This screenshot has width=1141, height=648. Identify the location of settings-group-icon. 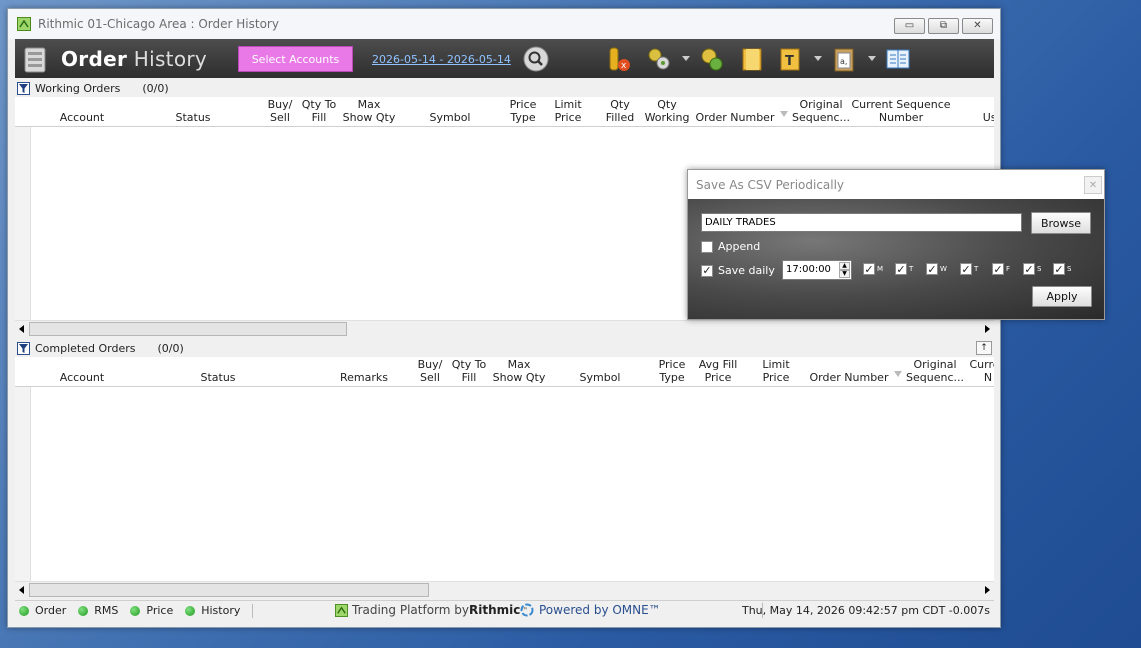
(712, 59).